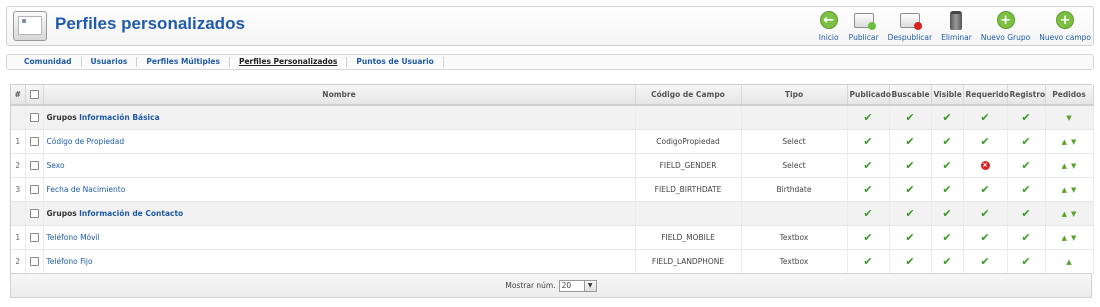 This screenshot has width=1100, height=307. Describe the element at coordinates (339, 141) in the screenshot. I see `field-name-link: Código de Propiedad` at that location.